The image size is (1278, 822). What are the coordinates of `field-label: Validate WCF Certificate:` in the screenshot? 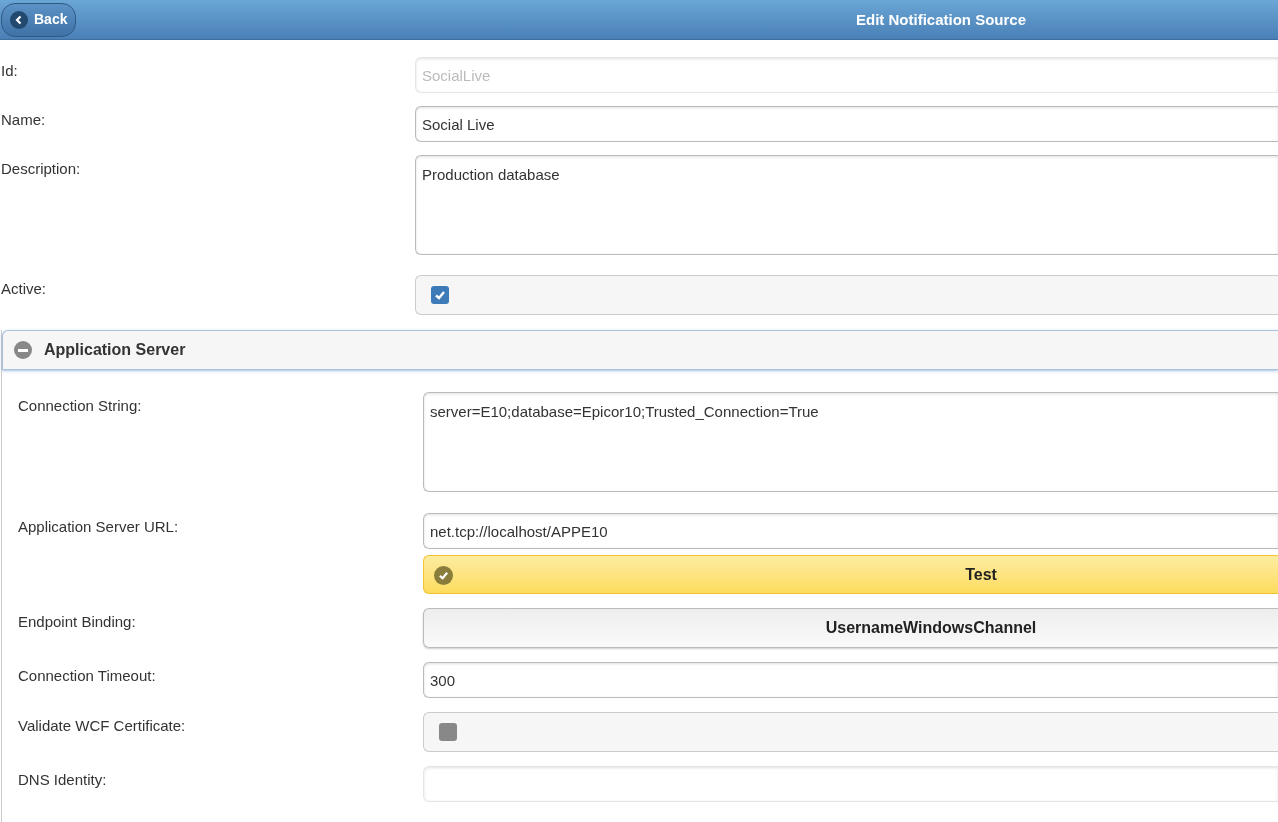 It's located at (102, 725).